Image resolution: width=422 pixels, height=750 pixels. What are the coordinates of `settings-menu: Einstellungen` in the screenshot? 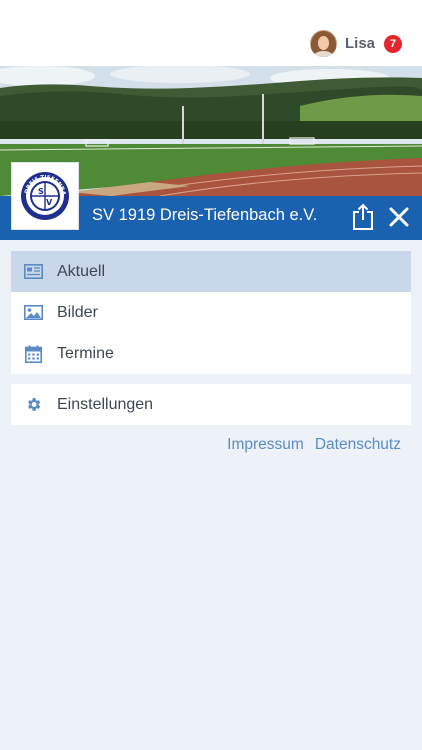 It's located at (211, 404).